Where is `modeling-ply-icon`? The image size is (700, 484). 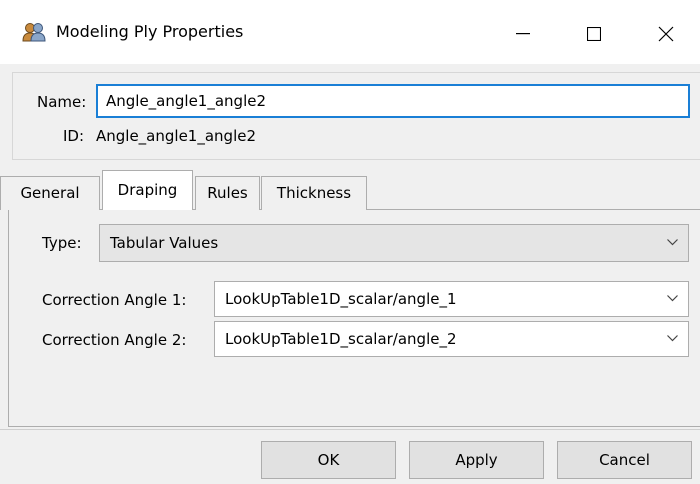 modeling-ply-icon is located at coordinates (34, 32).